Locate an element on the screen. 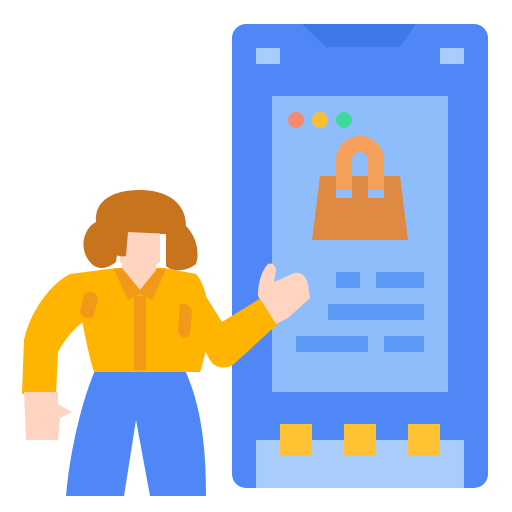 Image resolution: width=512 pixels, height=512 pixels. shopping-bag-body is located at coordinates (360, 208).